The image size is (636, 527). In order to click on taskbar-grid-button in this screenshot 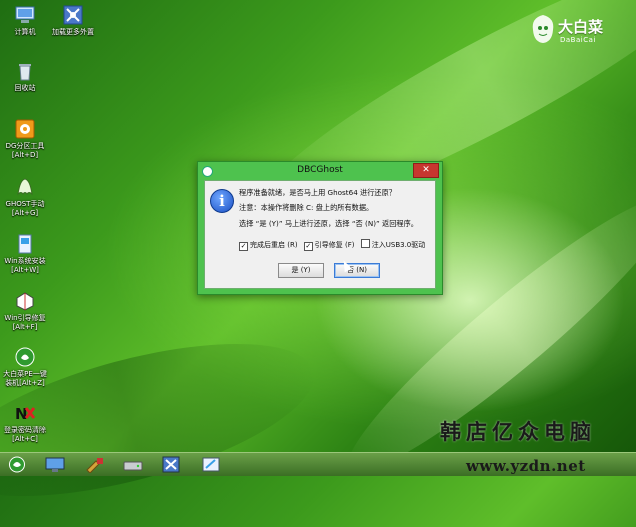, I will do `click(172, 464)`.